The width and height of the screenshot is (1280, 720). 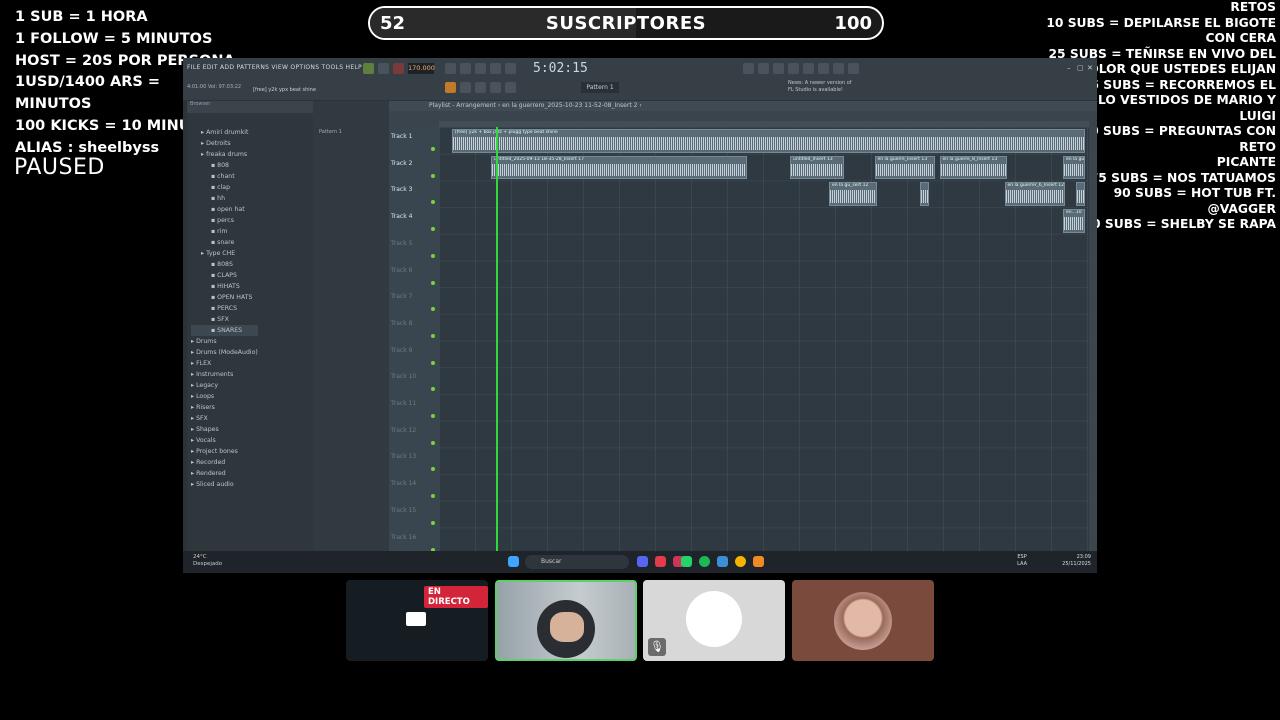 I want to click on save-icon, so click(x=838, y=68).